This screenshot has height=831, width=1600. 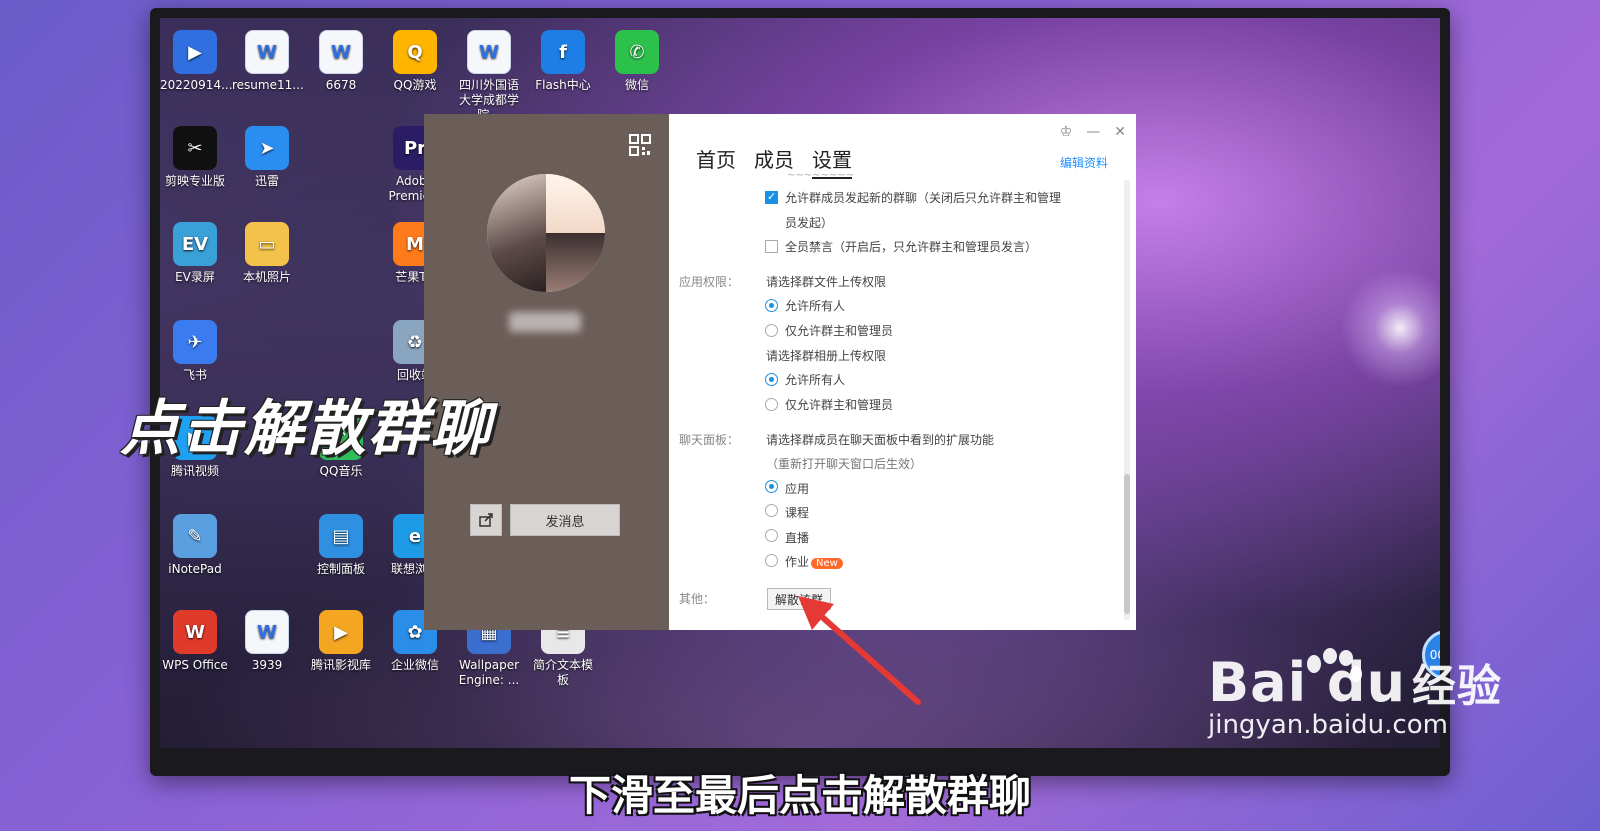 I want to click on panel-course-label: 课程, so click(x=797, y=513).